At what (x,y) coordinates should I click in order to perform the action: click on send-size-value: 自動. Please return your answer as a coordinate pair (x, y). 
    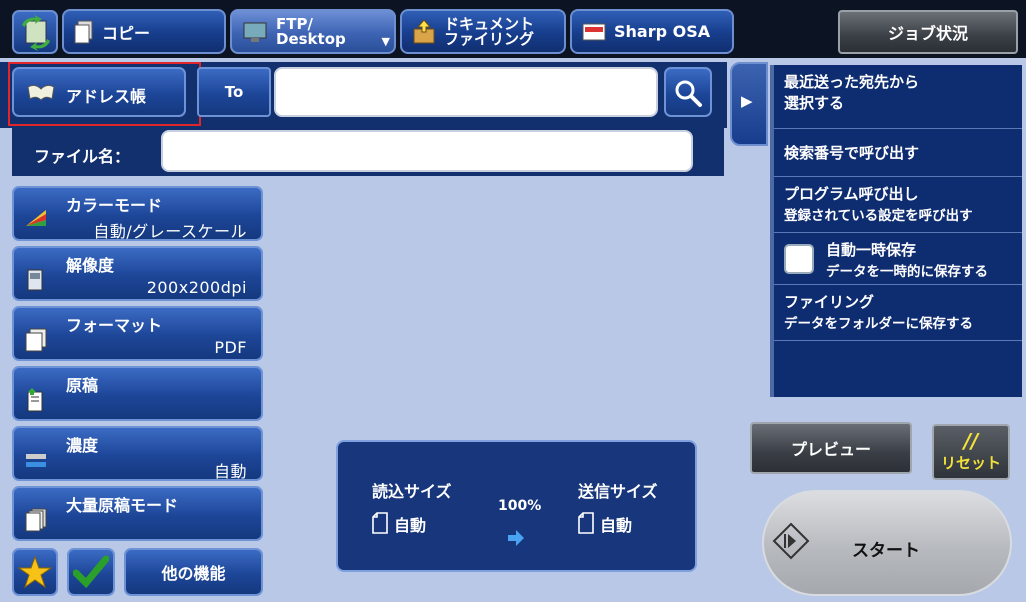
    Looking at the image, I should click on (616, 525).